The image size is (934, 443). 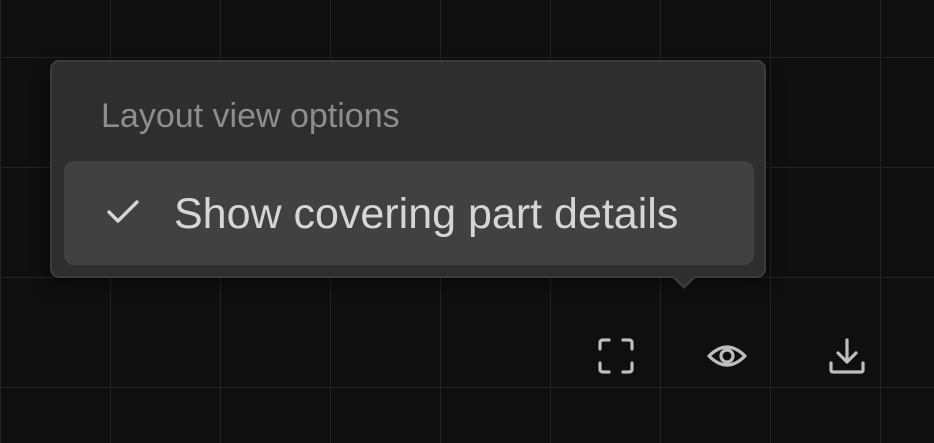 I want to click on option-label: Show covering part details, so click(x=426, y=214).